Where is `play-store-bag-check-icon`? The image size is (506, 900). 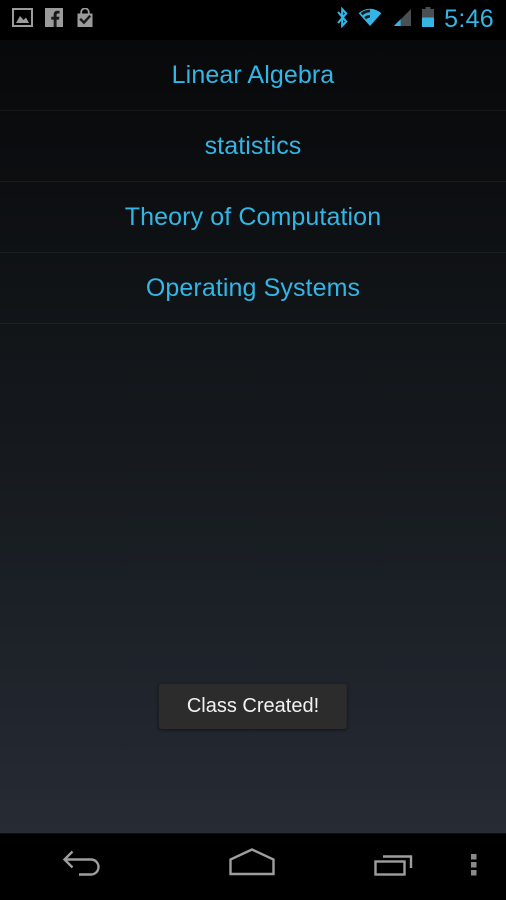 play-store-bag-check-icon is located at coordinates (85, 20).